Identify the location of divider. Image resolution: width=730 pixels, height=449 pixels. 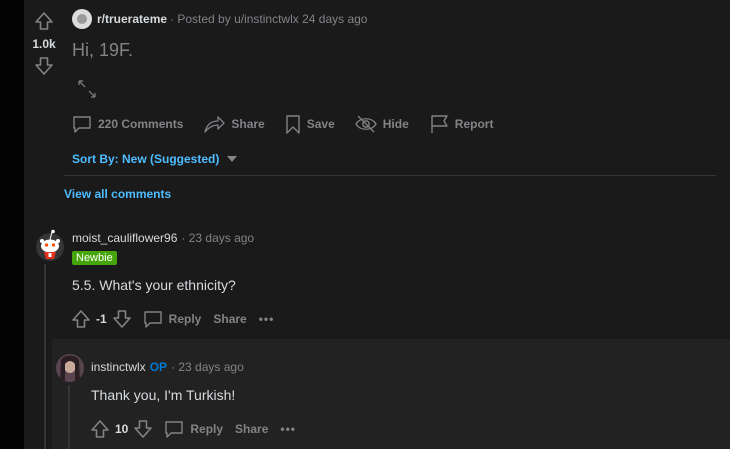
(390, 175).